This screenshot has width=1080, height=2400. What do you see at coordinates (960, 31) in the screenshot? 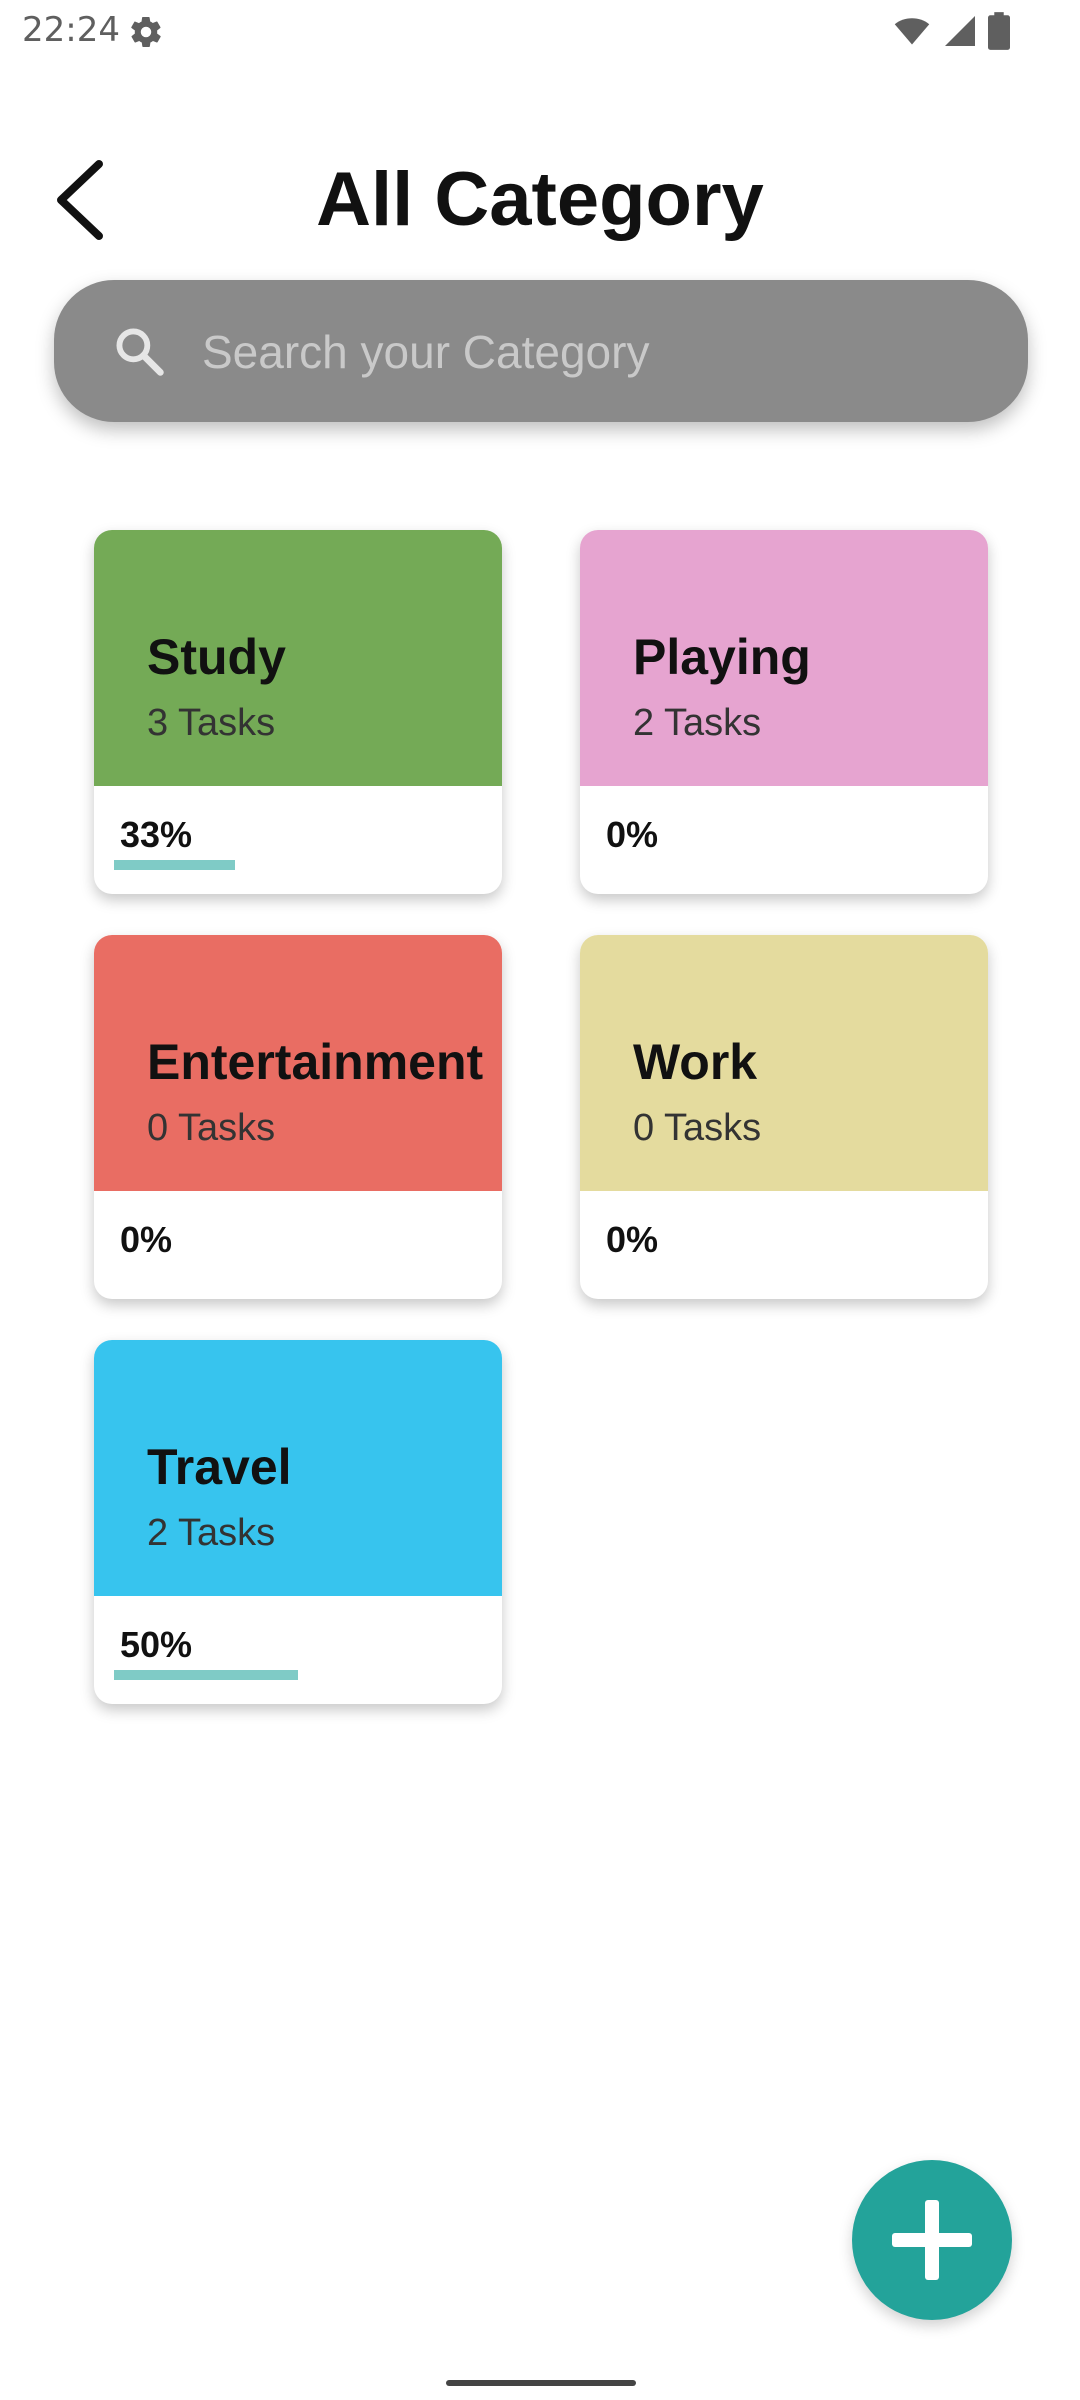
I see `signal-icon` at bounding box center [960, 31].